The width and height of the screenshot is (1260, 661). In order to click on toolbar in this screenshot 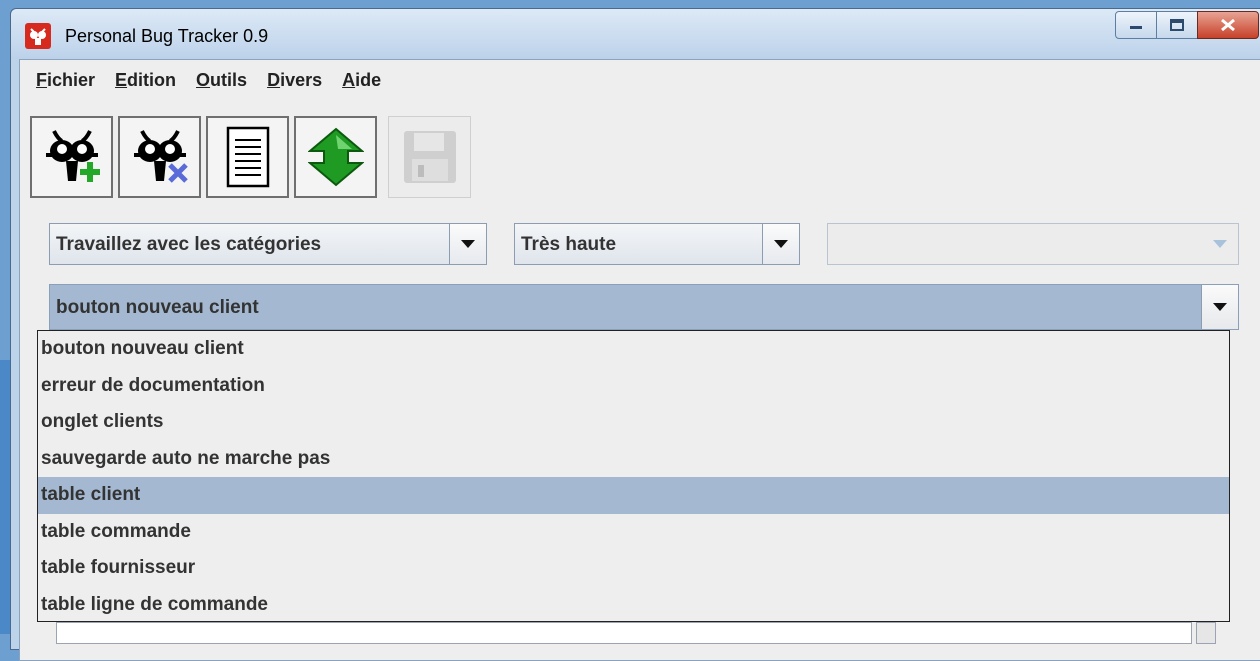, I will do `click(253, 157)`.